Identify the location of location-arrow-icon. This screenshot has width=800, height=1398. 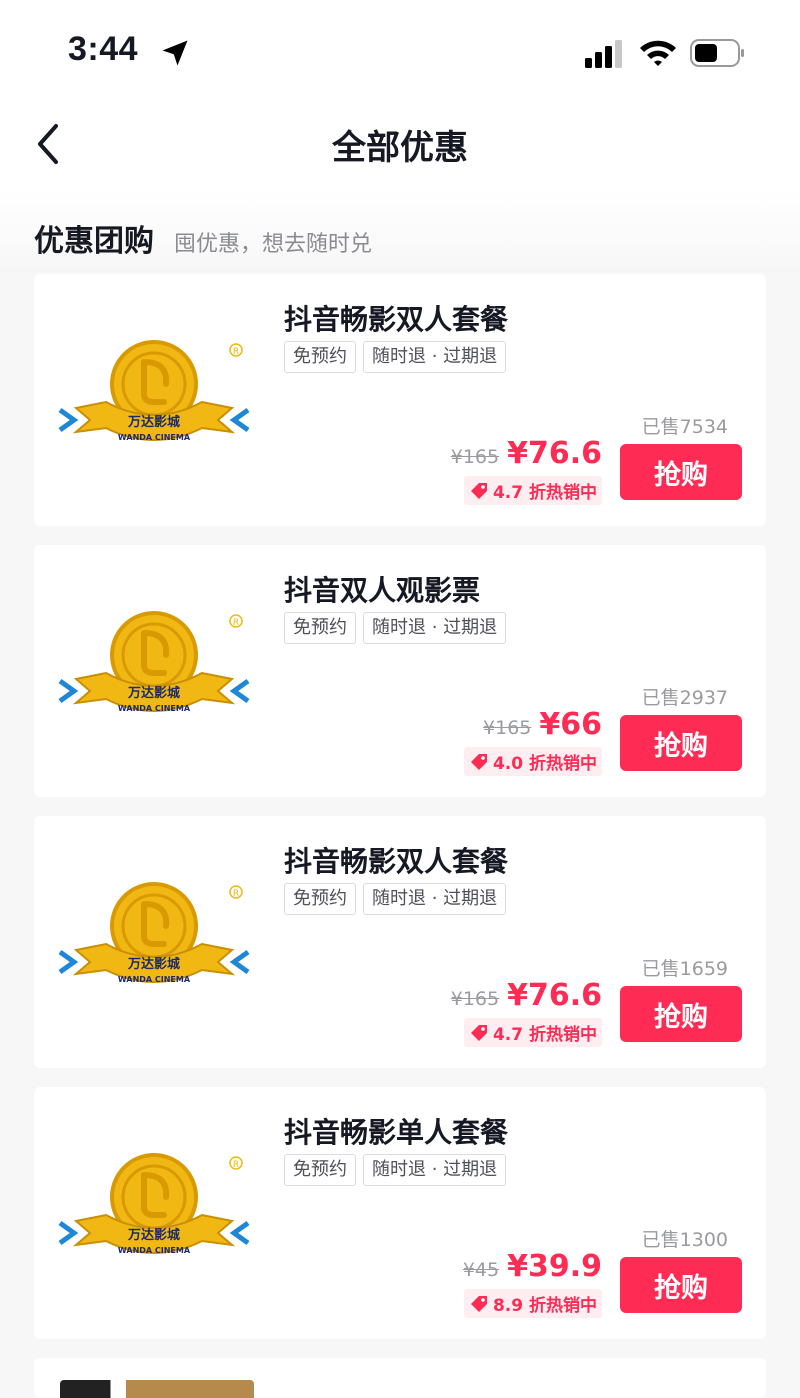
(175, 53).